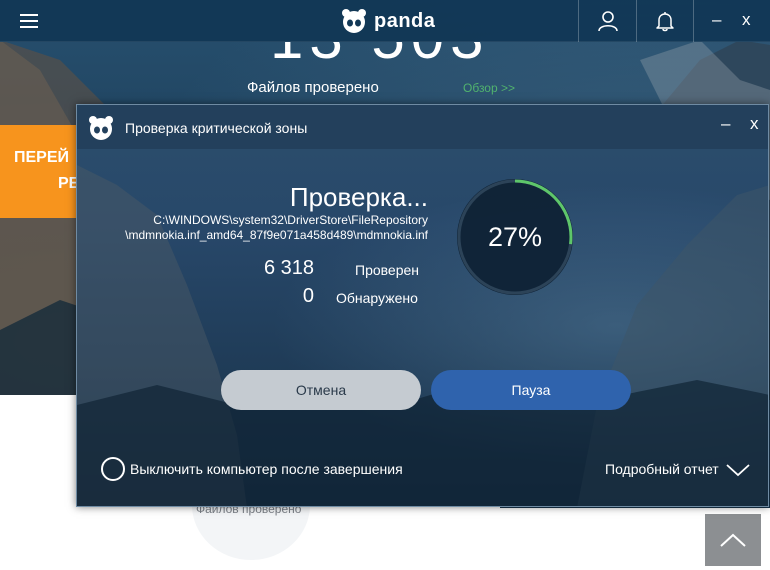 Image resolution: width=770 pixels, height=570 pixels. I want to click on promo-banner: ПЕРЕЙ РЕ, so click(38, 171).